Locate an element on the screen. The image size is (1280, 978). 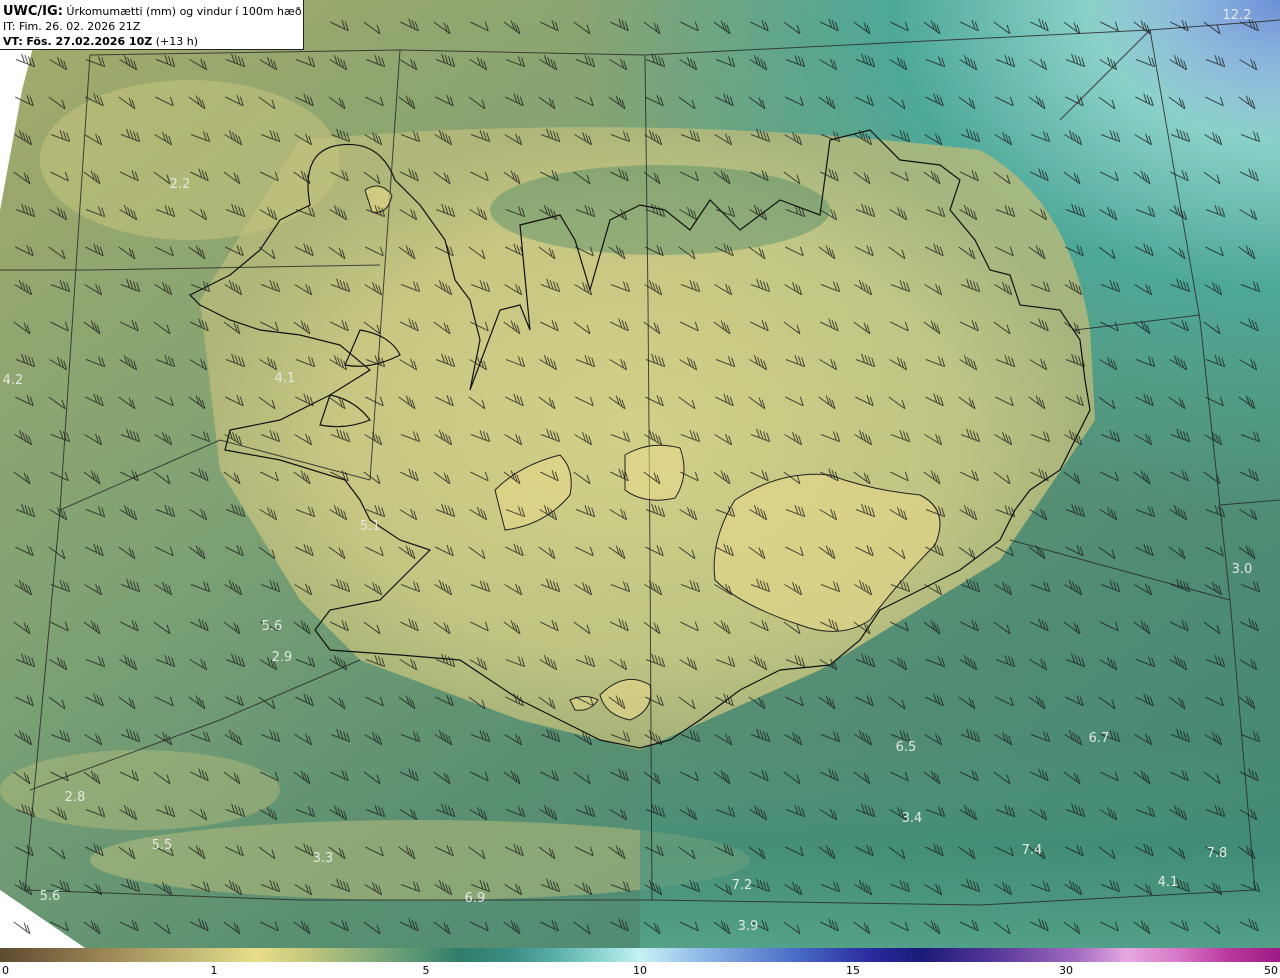
value-label: 5.1 is located at coordinates (370, 526).